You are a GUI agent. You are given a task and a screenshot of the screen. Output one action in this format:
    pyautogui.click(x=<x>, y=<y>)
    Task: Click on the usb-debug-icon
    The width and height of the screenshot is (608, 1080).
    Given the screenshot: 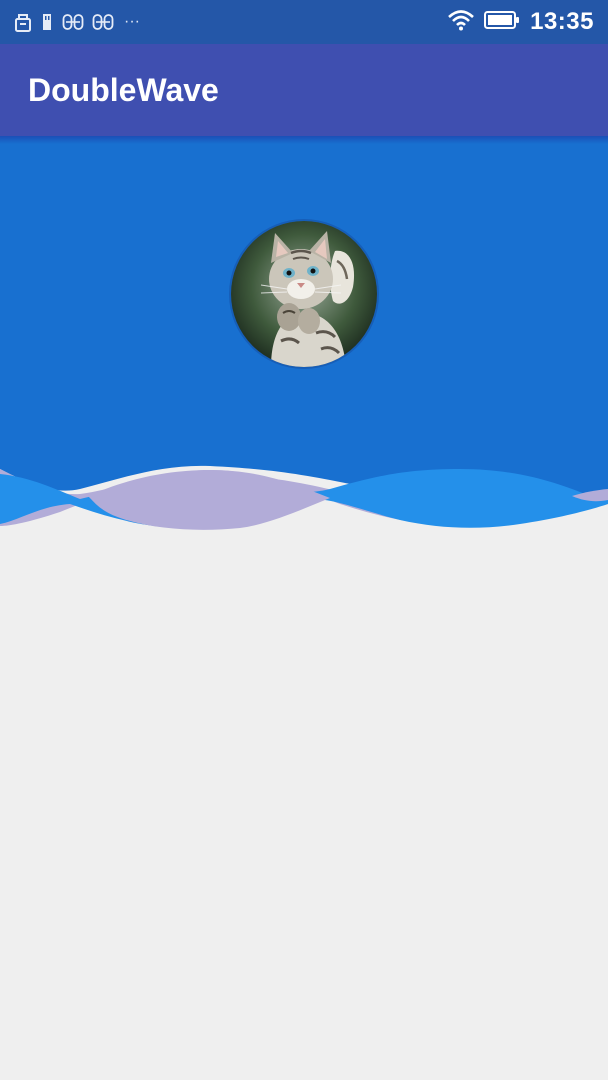 What is the action you would take?
    pyautogui.click(x=23, y=22)
    